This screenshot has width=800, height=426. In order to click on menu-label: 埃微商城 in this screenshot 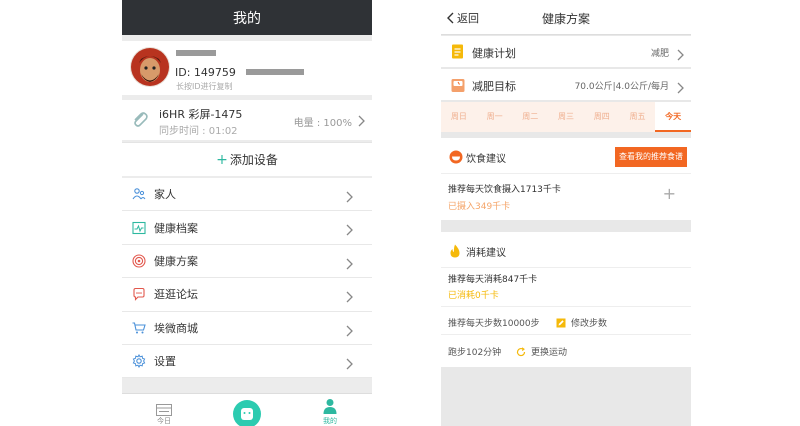, I will do `click(176, 328)`.